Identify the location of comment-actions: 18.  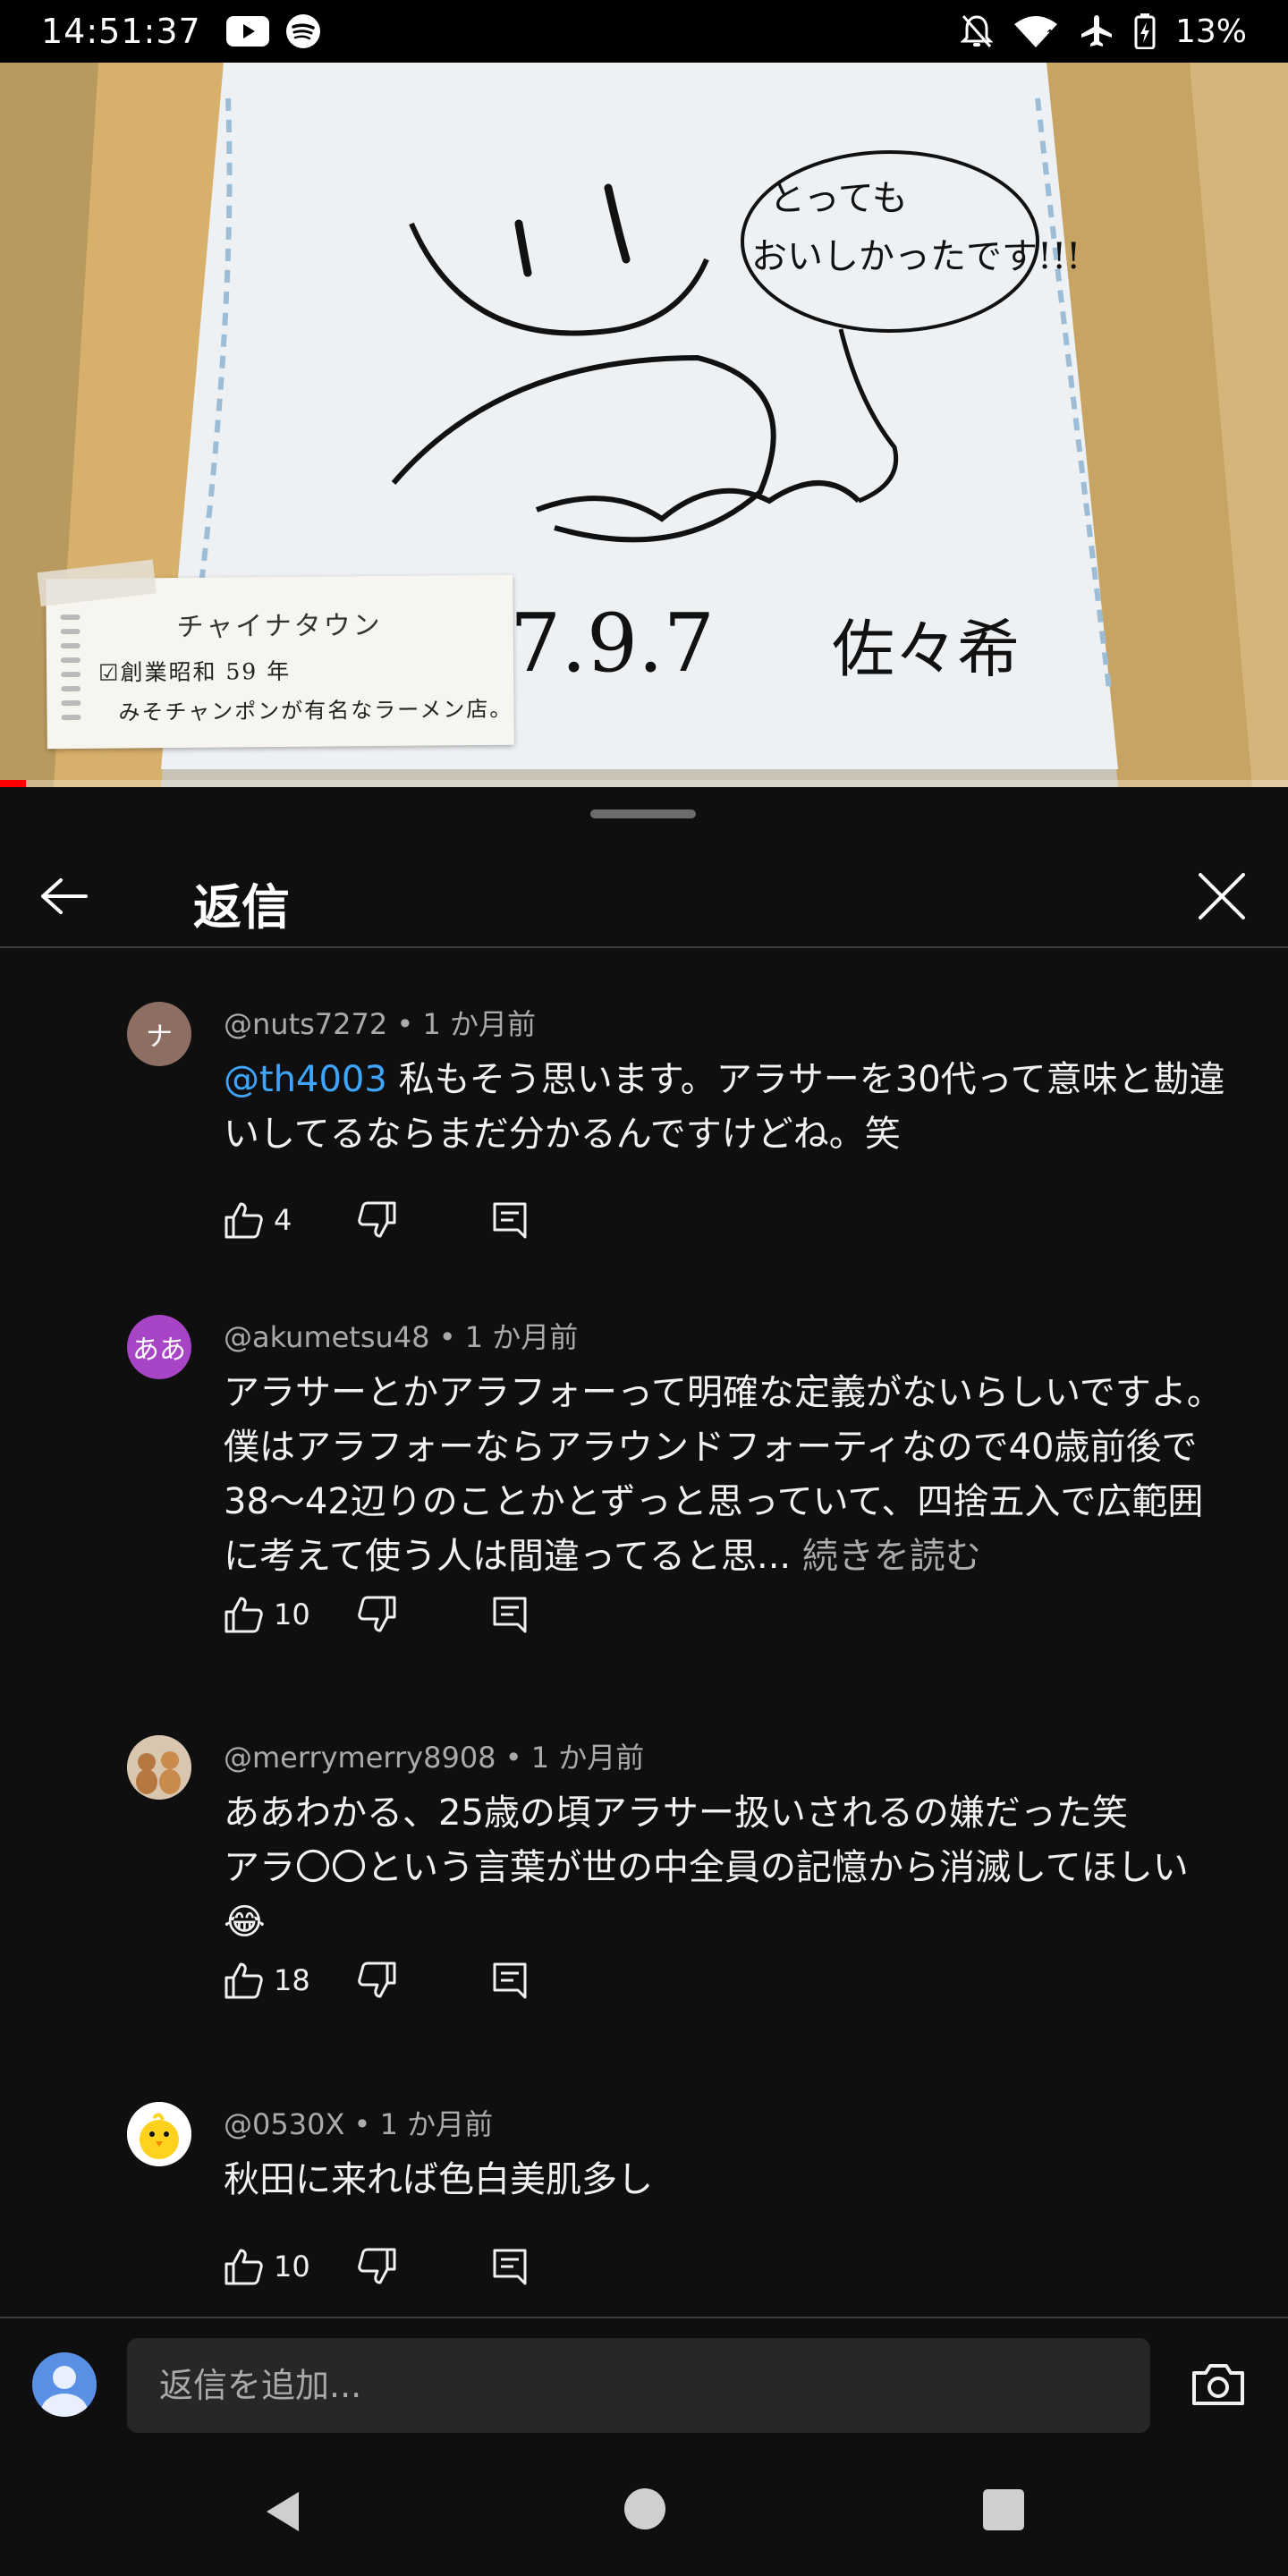
(376, 1980).